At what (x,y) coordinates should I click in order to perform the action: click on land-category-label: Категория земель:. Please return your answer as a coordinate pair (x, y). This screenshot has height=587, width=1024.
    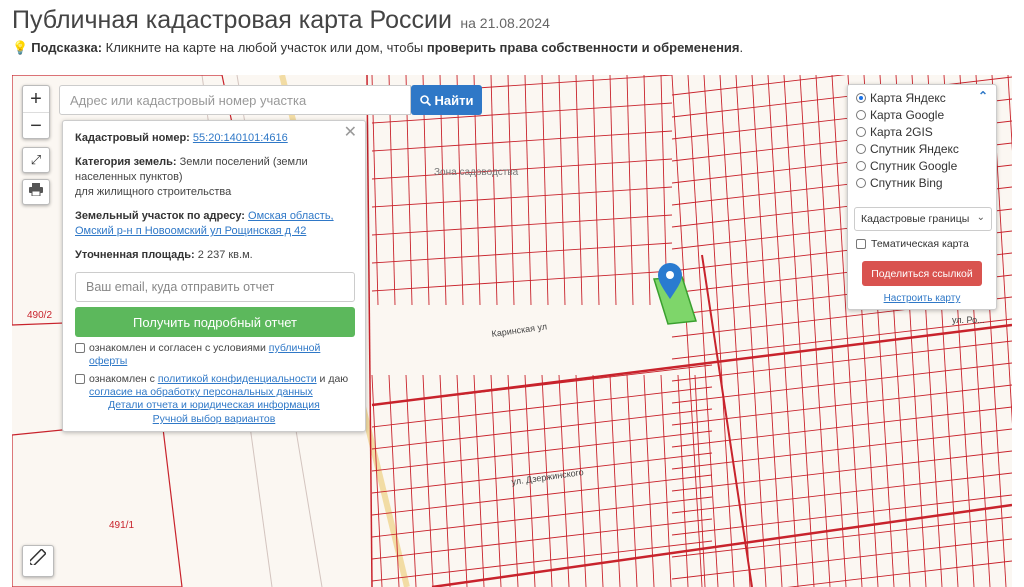
    Looking at the image, I should click on (126, 162).